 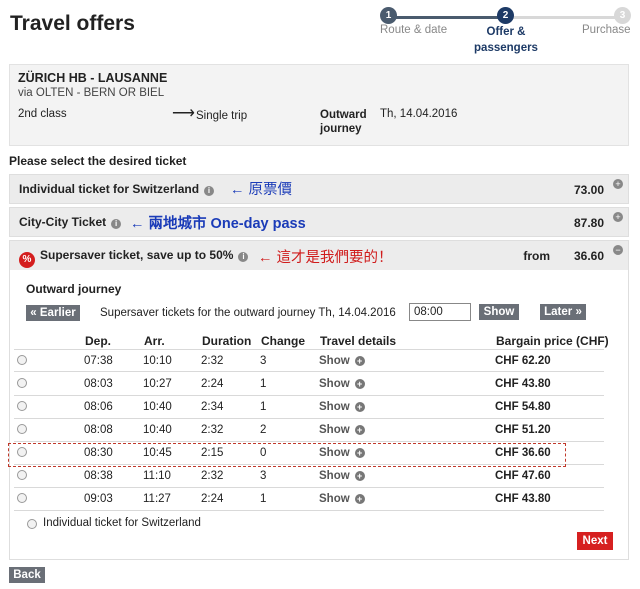 I want to click on arr-time: 10:10, so click(x=157, y=361).